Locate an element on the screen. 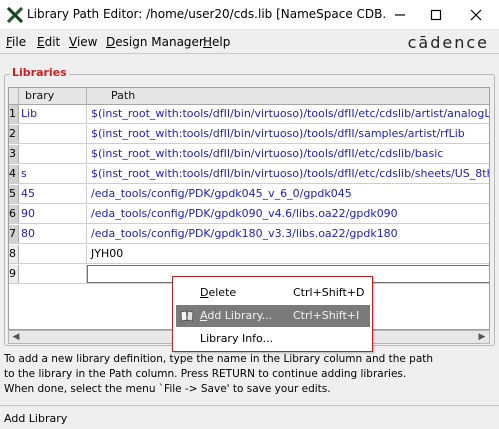 The image size is (499, 429). row-number-header is located at coordinates (14, 96).